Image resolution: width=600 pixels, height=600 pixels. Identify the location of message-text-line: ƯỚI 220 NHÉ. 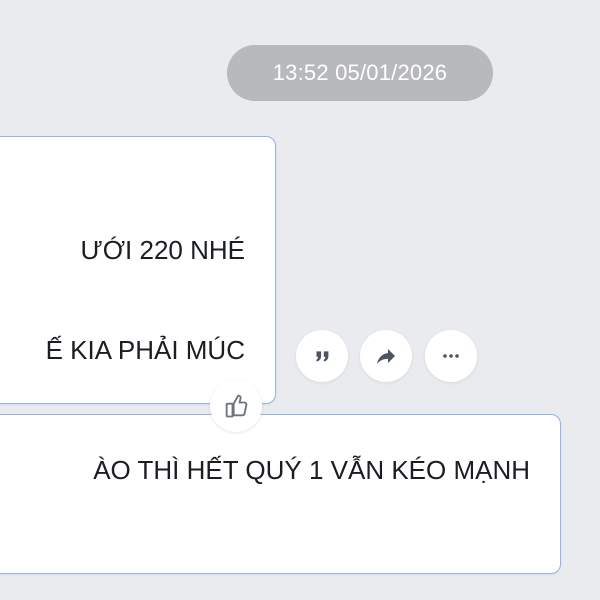
(162, 250).